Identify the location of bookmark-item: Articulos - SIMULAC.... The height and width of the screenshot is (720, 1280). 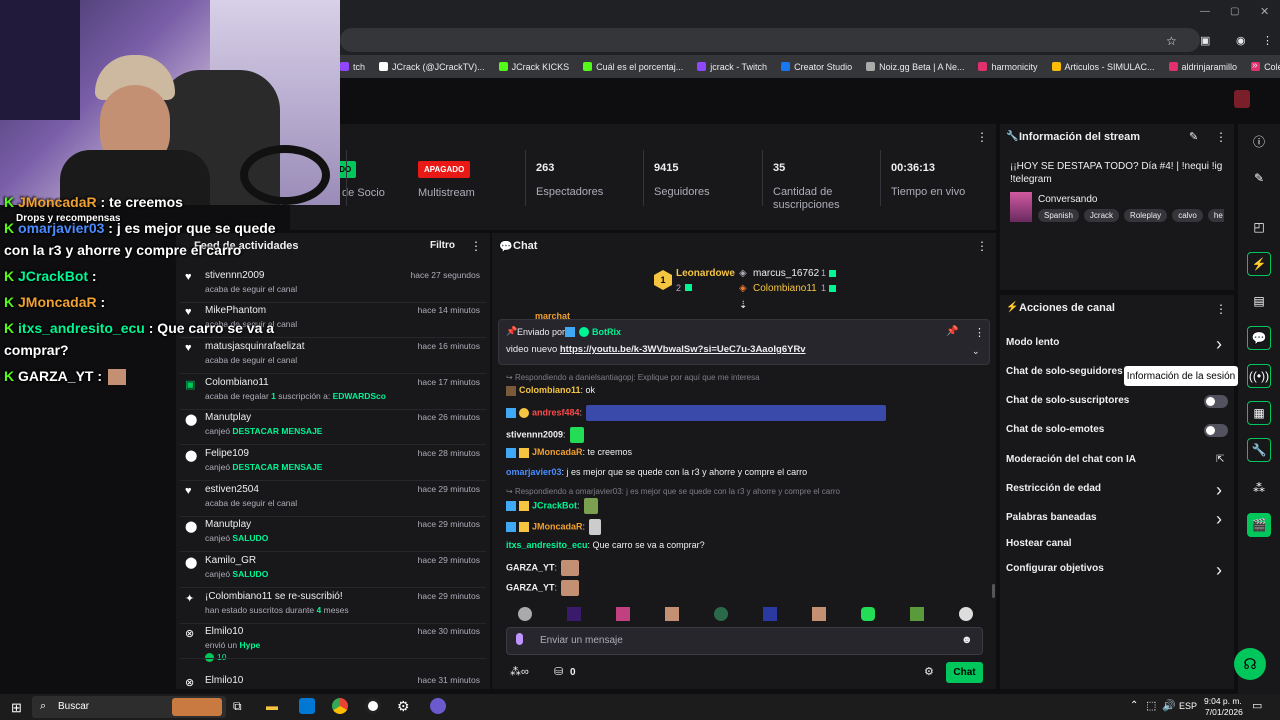
(1103, 67).